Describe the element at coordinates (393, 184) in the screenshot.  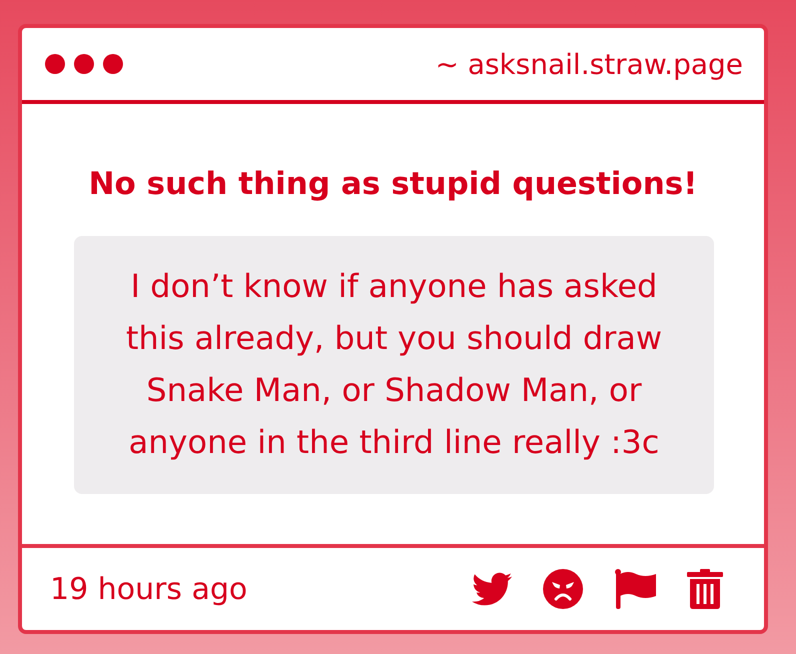
I see `page-title: No such thing as stupid questions!` at that location.